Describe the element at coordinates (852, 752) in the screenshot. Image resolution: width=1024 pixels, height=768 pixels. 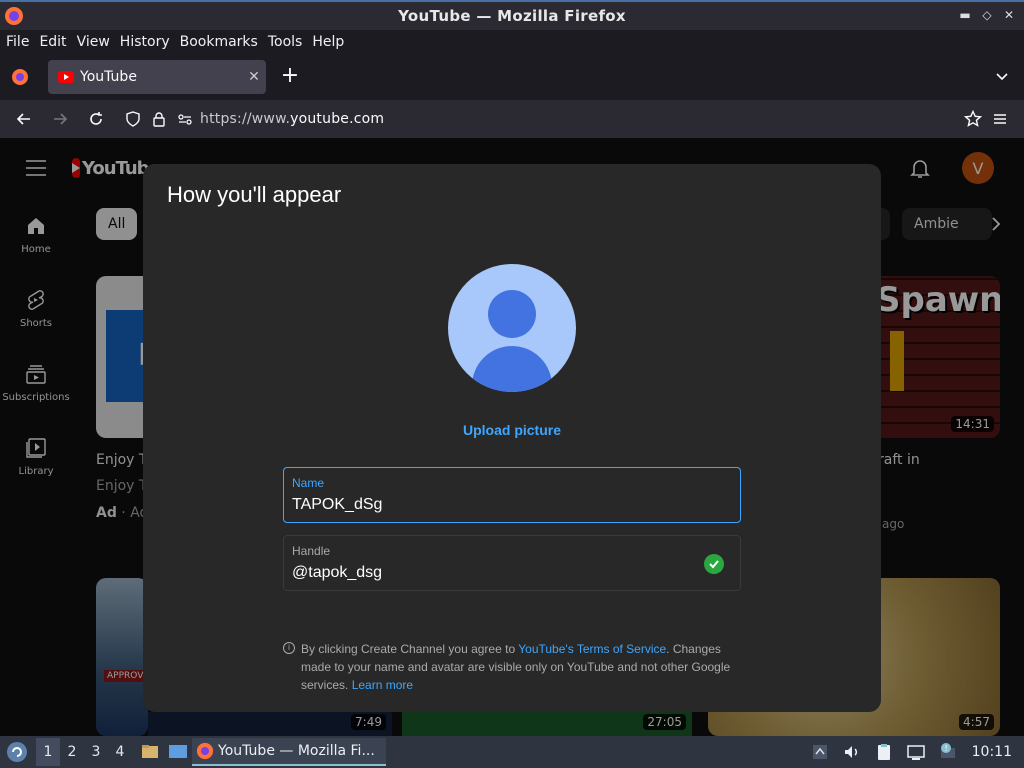
I see `volume-icon` at that location.